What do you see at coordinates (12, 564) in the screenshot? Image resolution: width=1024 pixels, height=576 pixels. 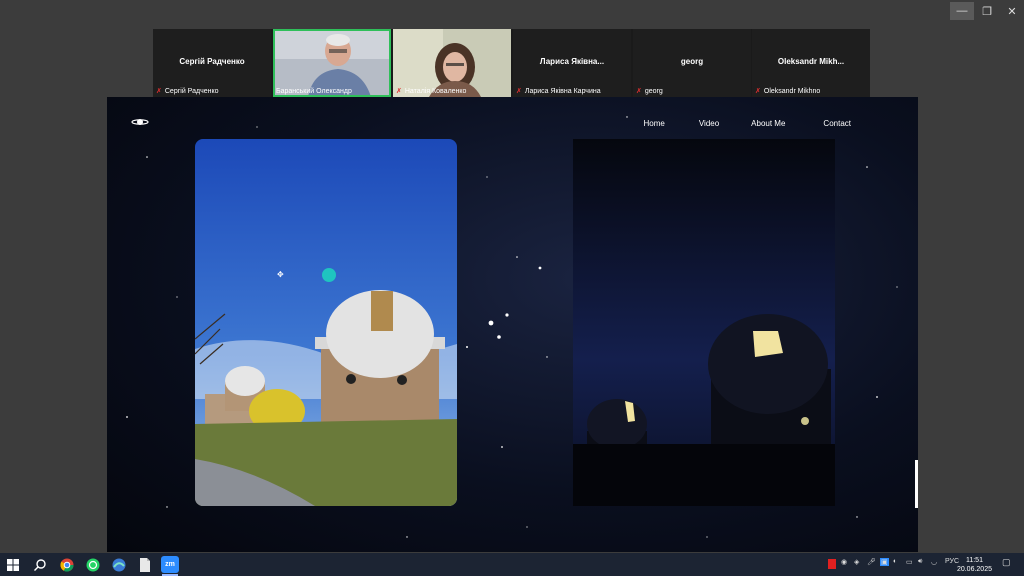 I see `windows-start-icon` at bounding box center [12, 564].